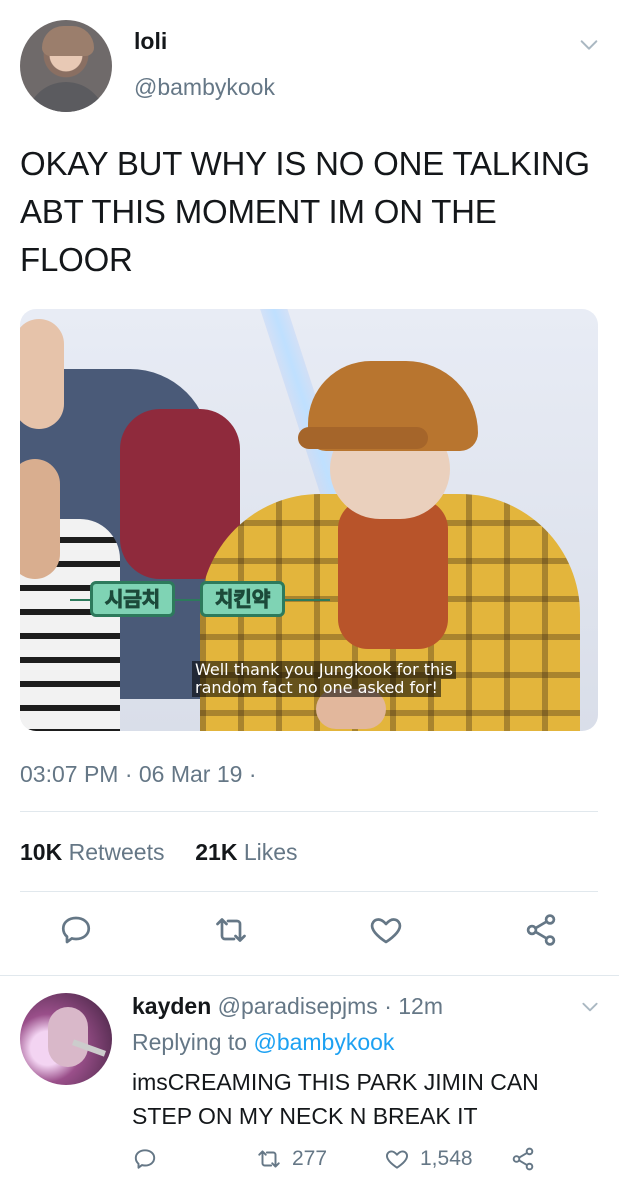 The height and width of the screenshot is (1200, 619). I want to click on subtitle-line: random fact no one asked for!, so click(316, 688).